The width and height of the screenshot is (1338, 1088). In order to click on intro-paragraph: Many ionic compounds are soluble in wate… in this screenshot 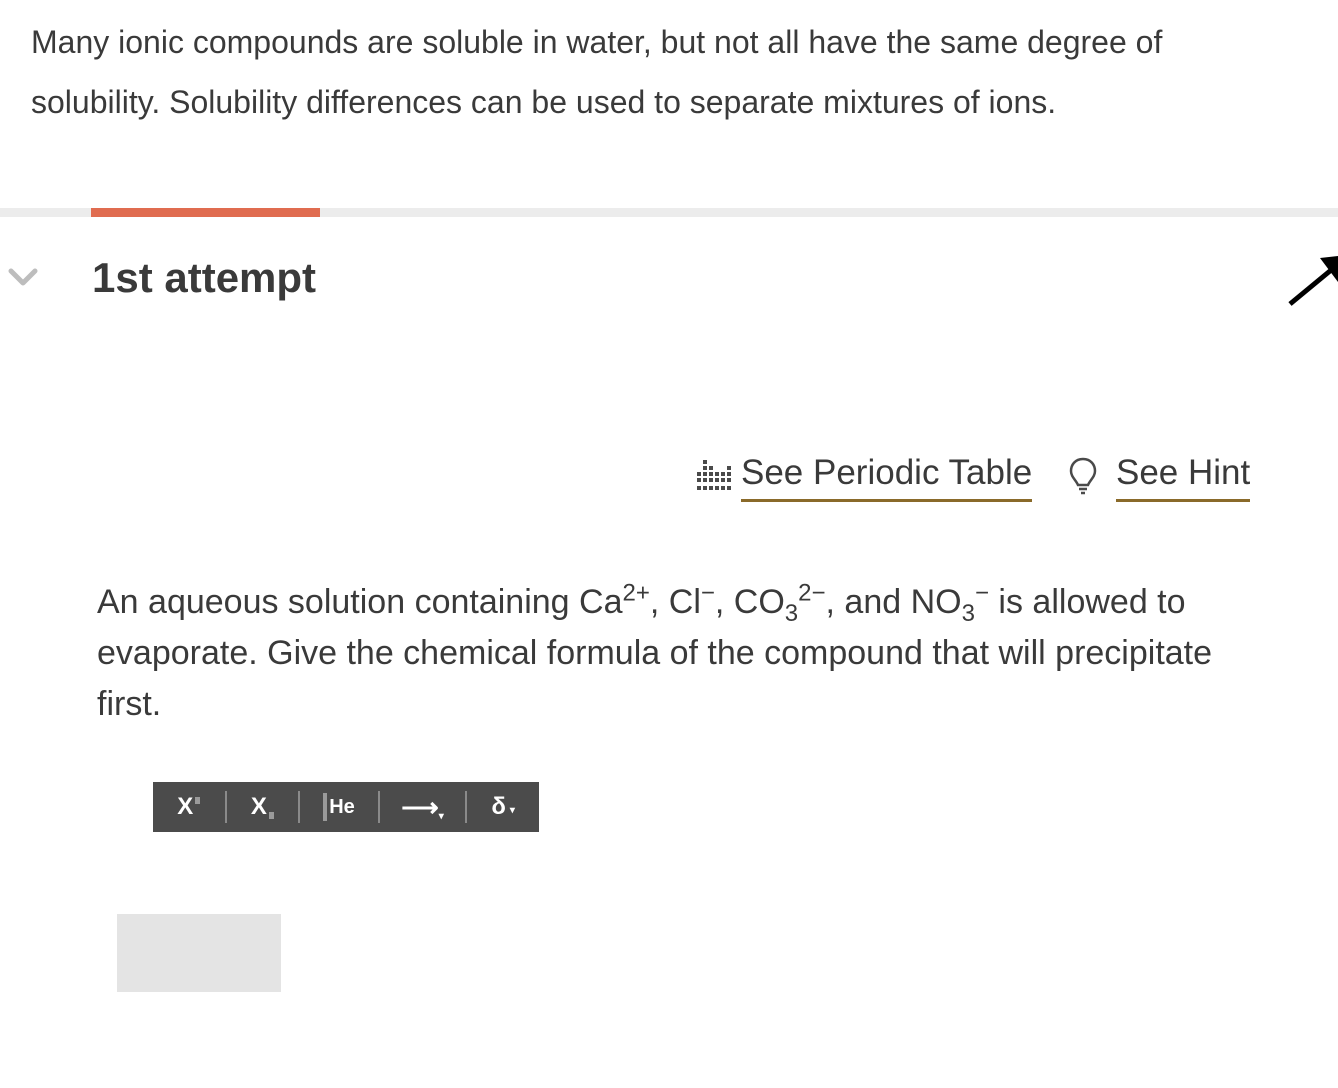, I will do `click(597, 72)`.